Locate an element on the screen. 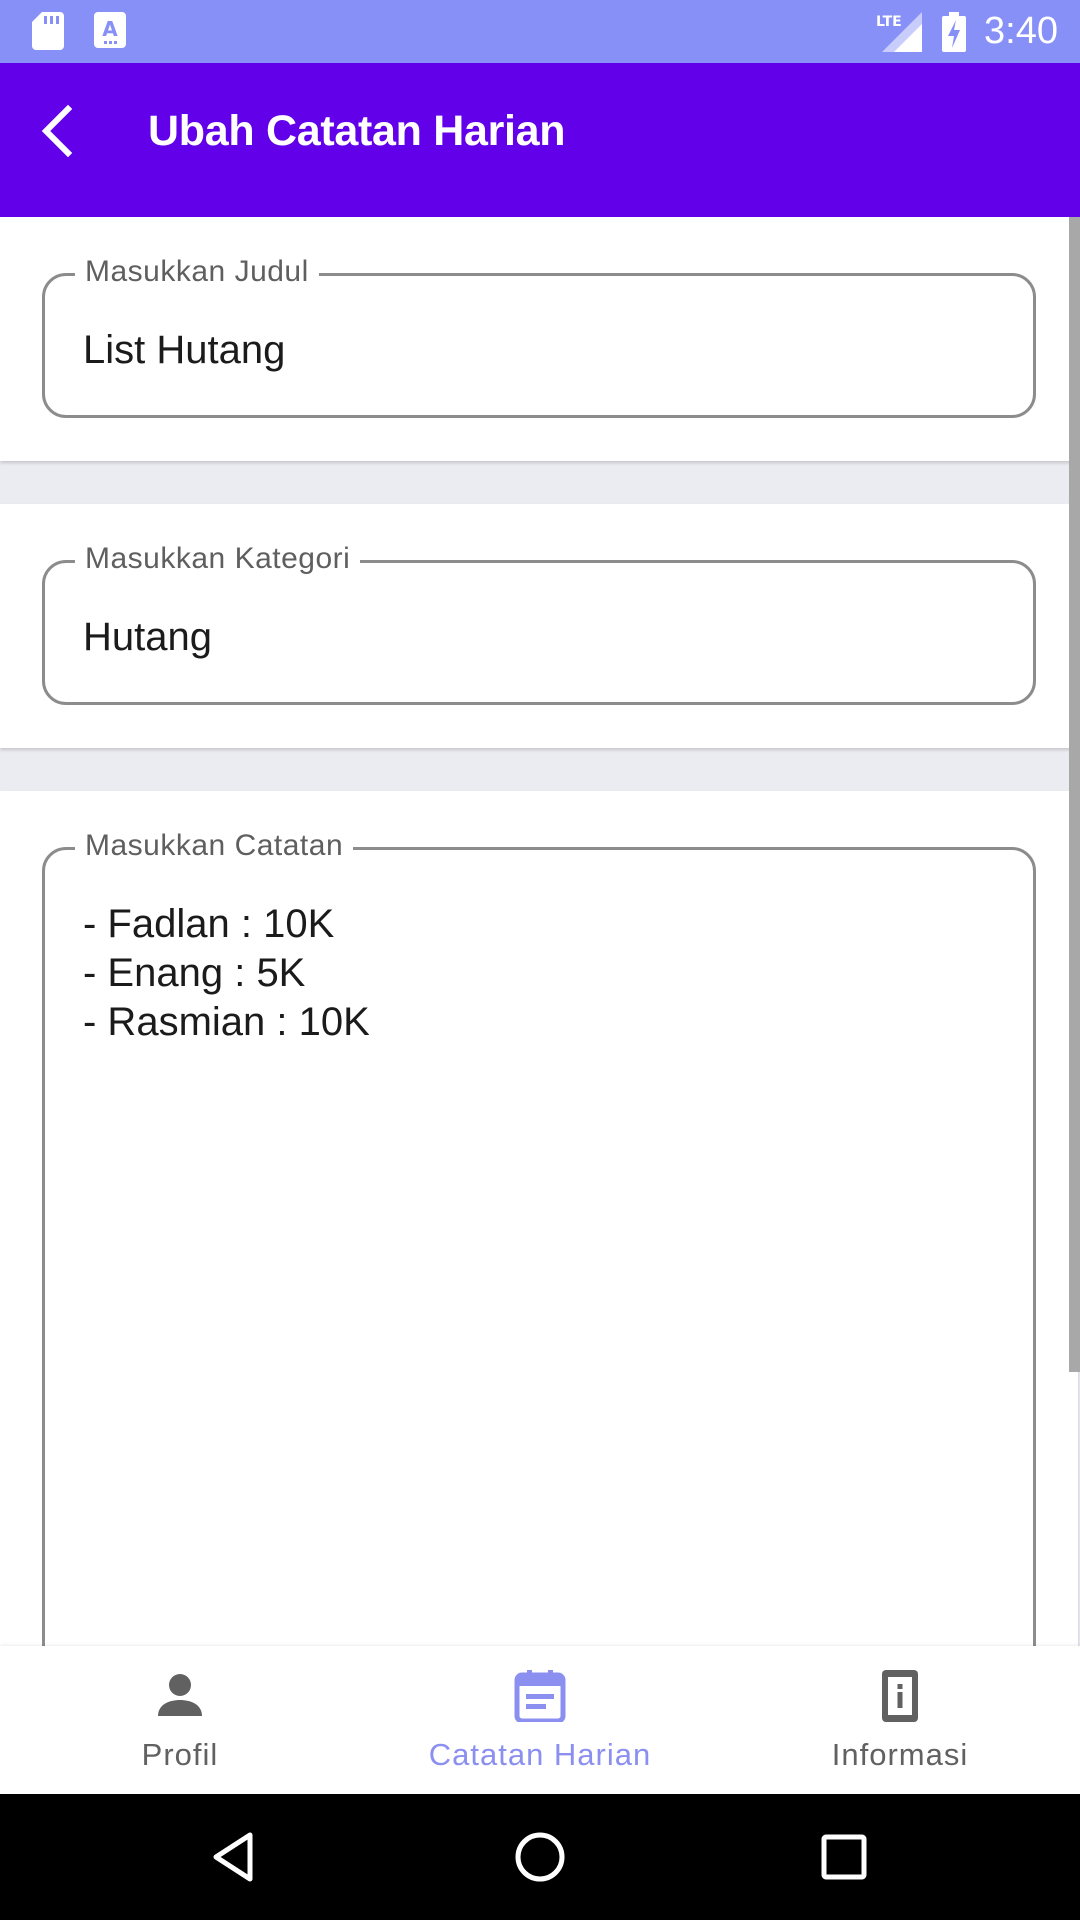 This screenshot has width=1080, height=1920. nav-label-catatan-harian: Catatan Harian is located at coordinates (540, 1754).